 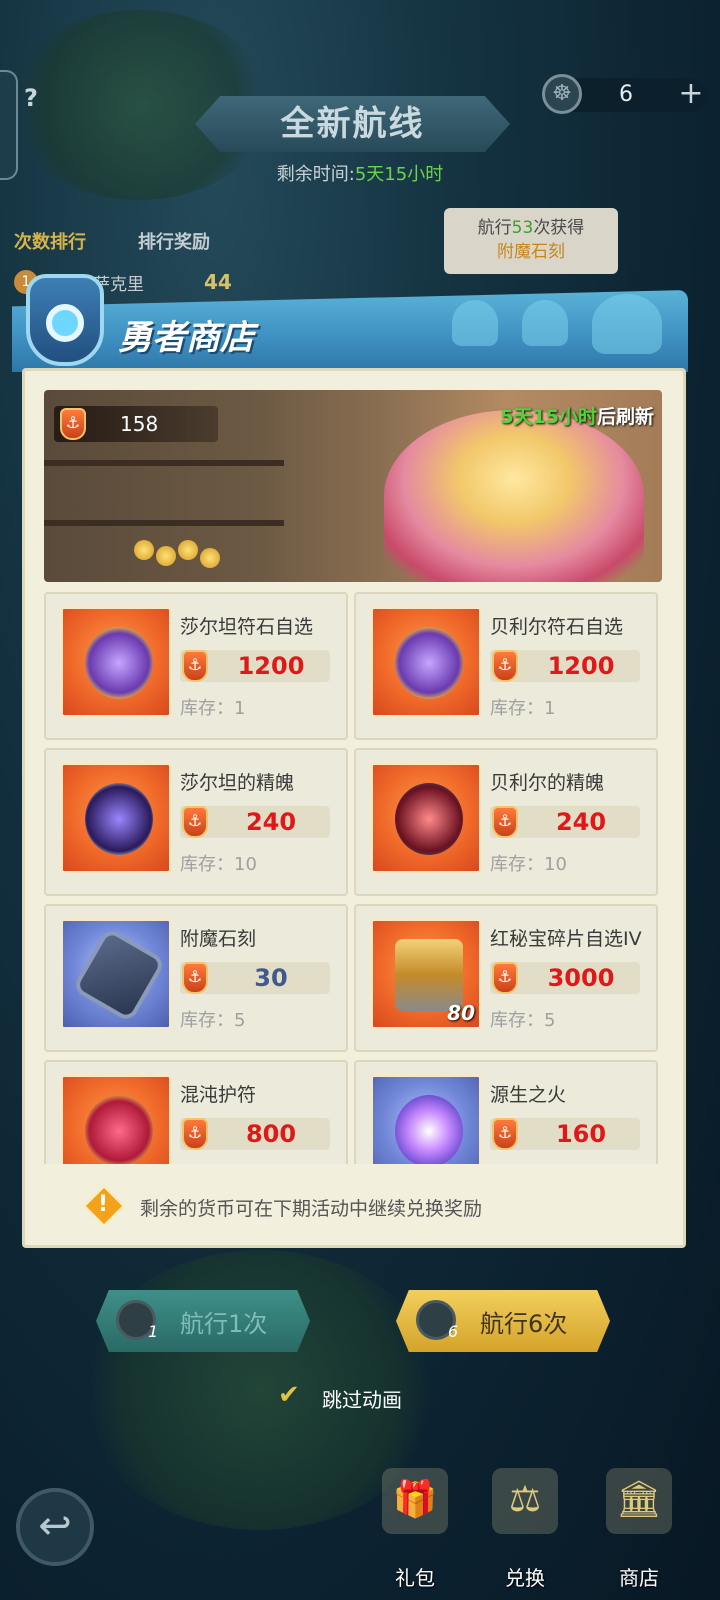 What do you see at coordinates (289, 1395) in the screenshot?
I see `checkmark-icon: ✔` at bounding box center [289, 1395].